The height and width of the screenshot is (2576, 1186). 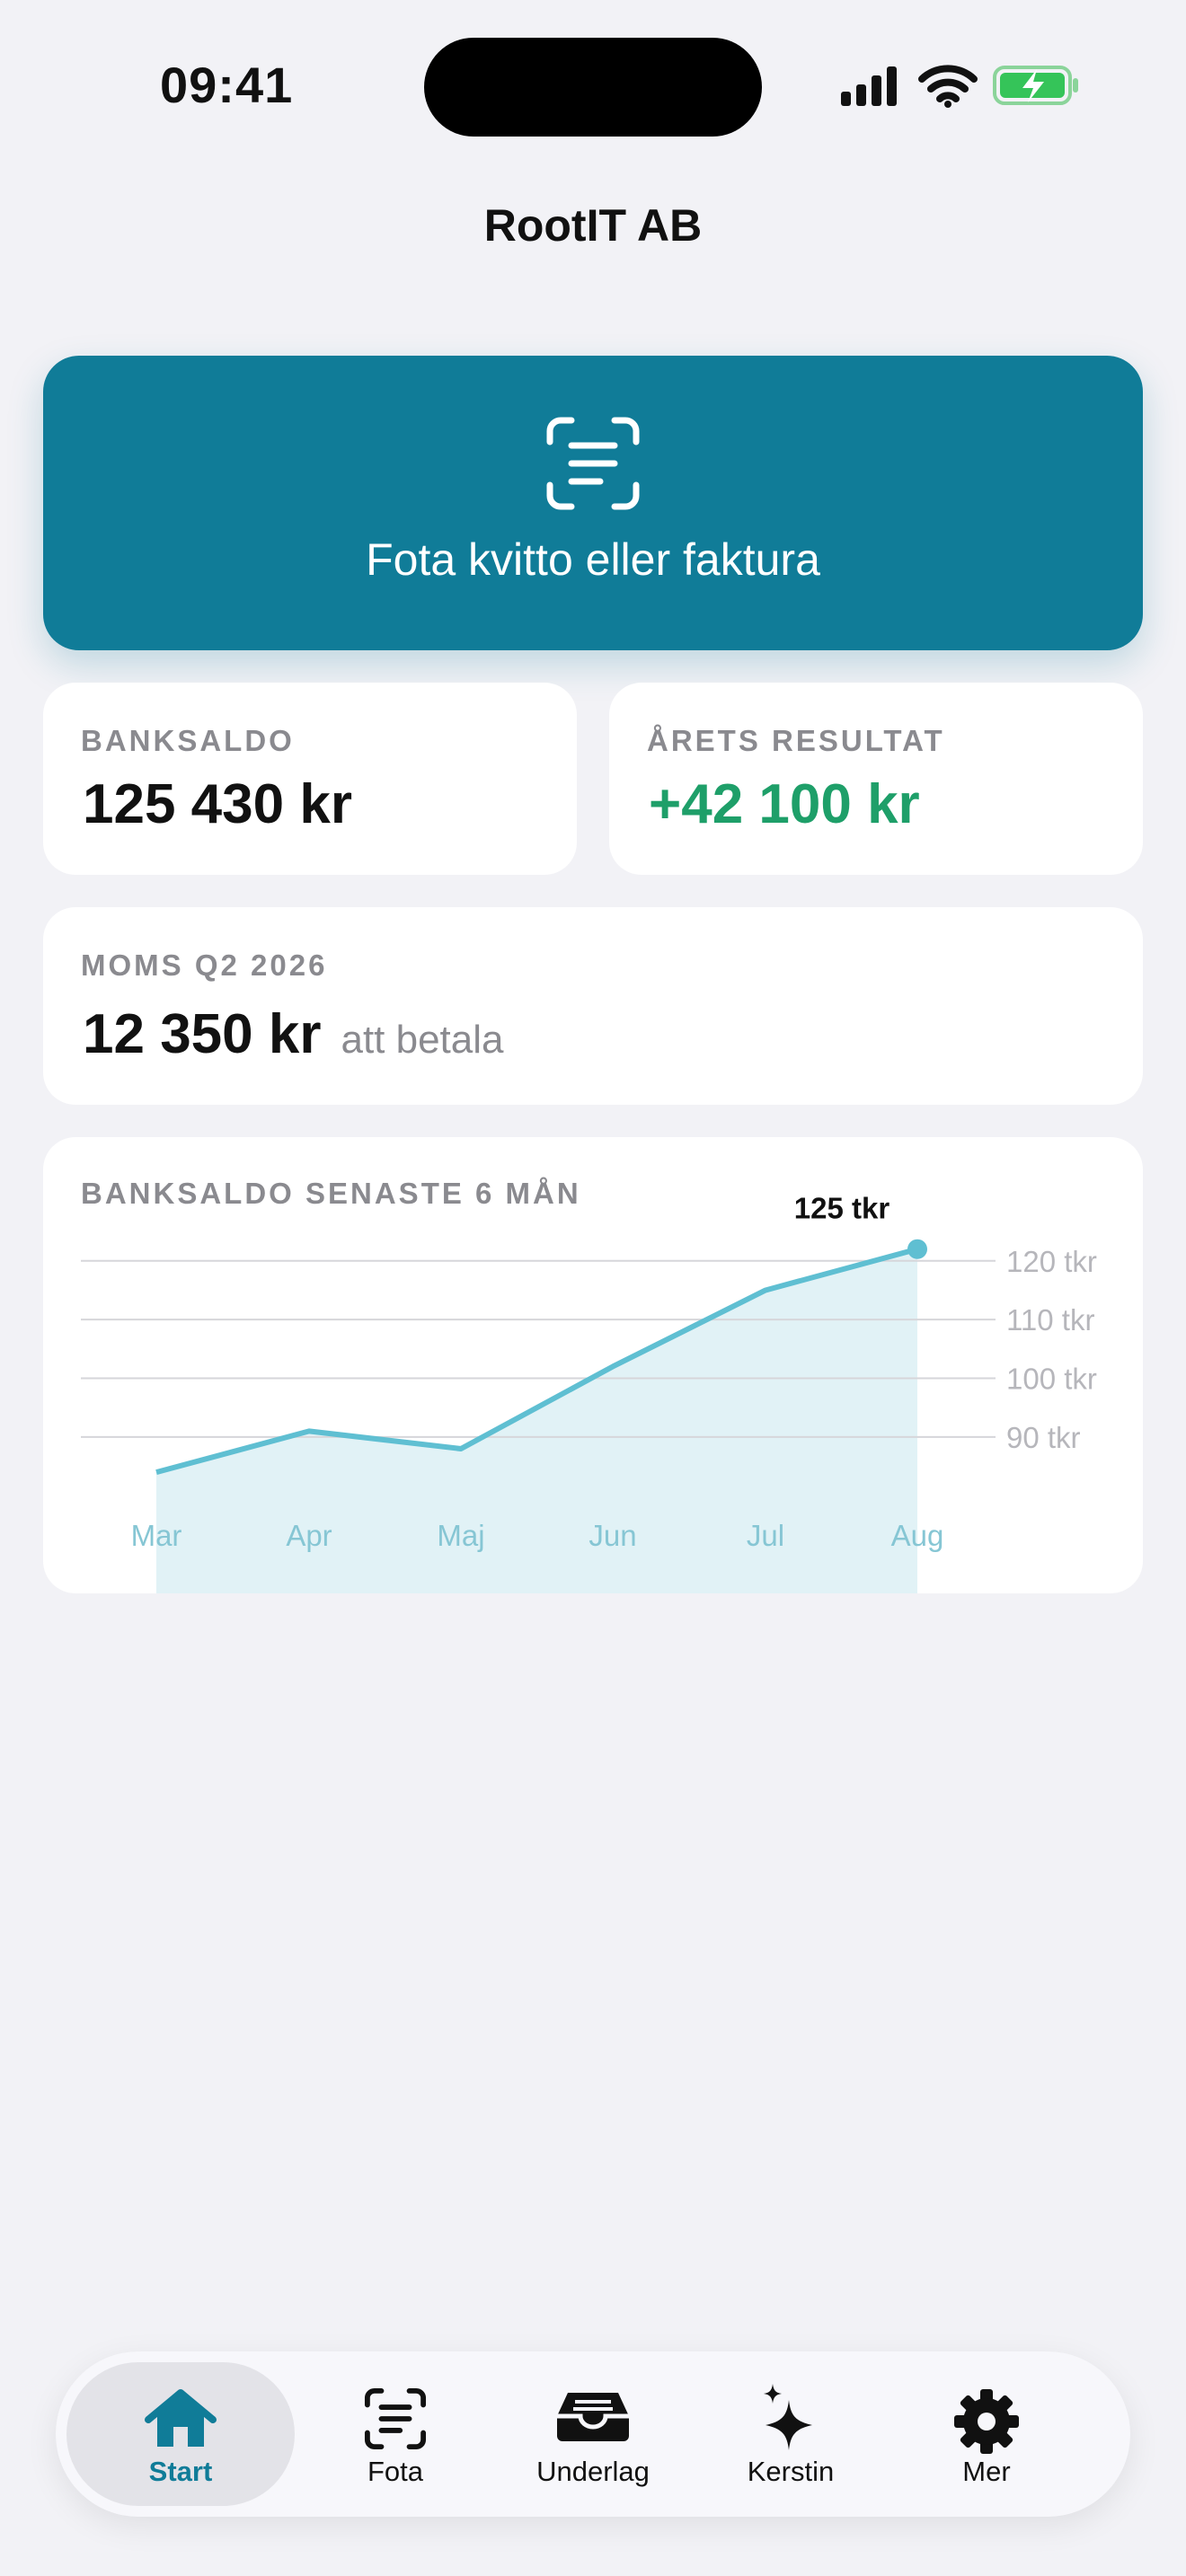 I want to click on bank-balance-label: BANKSALDO, so click(x=188, y=740).